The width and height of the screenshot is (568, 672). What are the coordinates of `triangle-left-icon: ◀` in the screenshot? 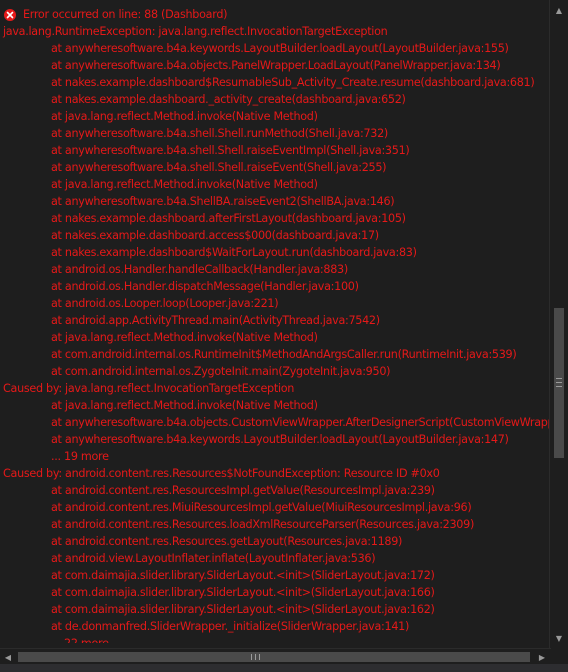 It's located at (8, 657).